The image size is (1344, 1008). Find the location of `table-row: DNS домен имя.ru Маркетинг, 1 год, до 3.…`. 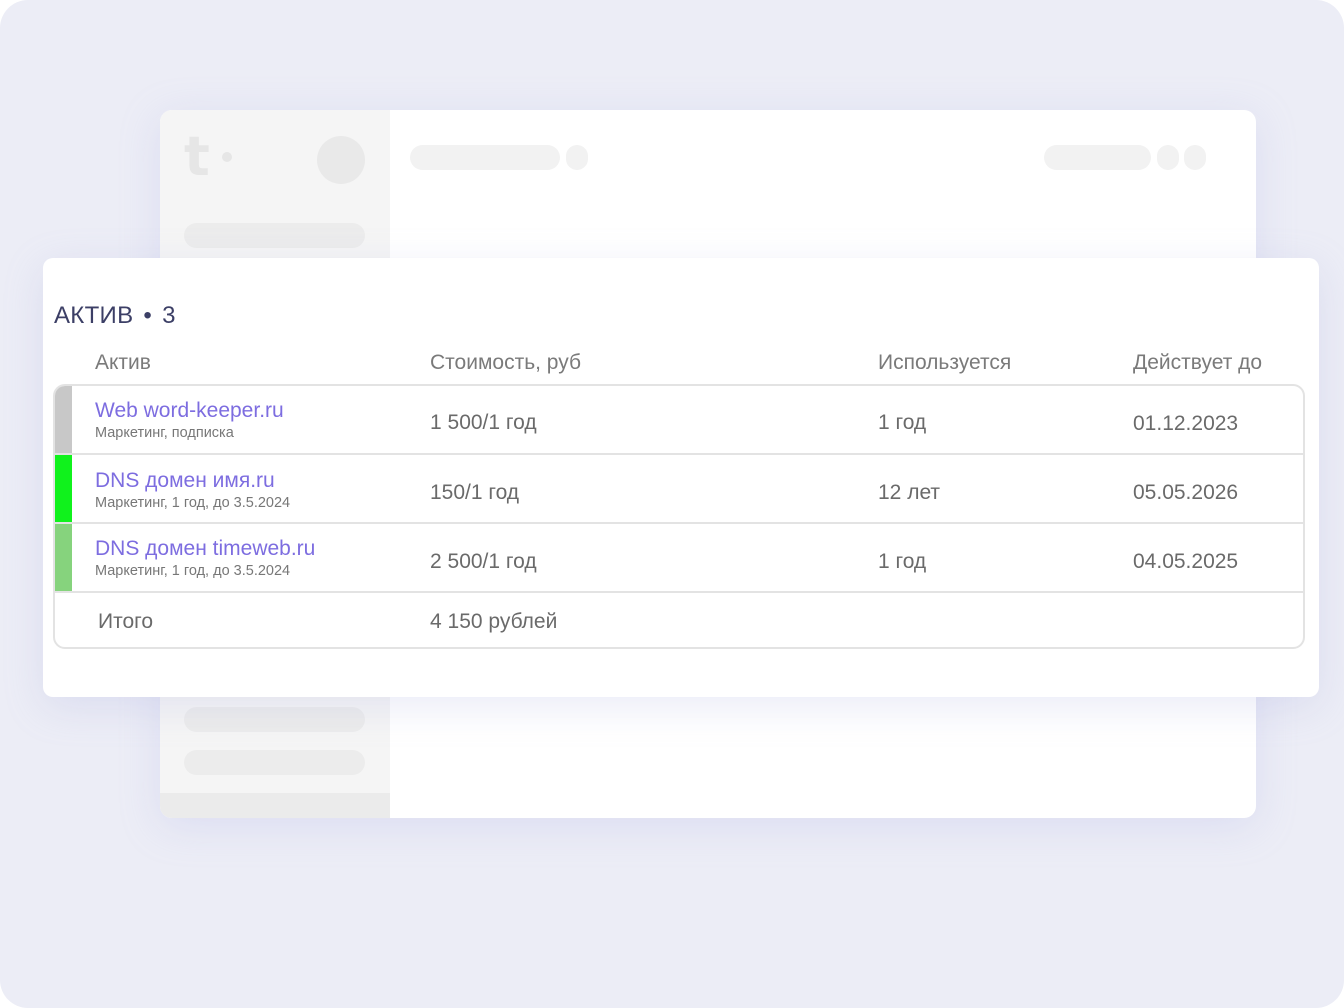

table-row: DNS домен имя.ru Маркетинг, 1 год, до 3.… is located at coordinates (679, 489).